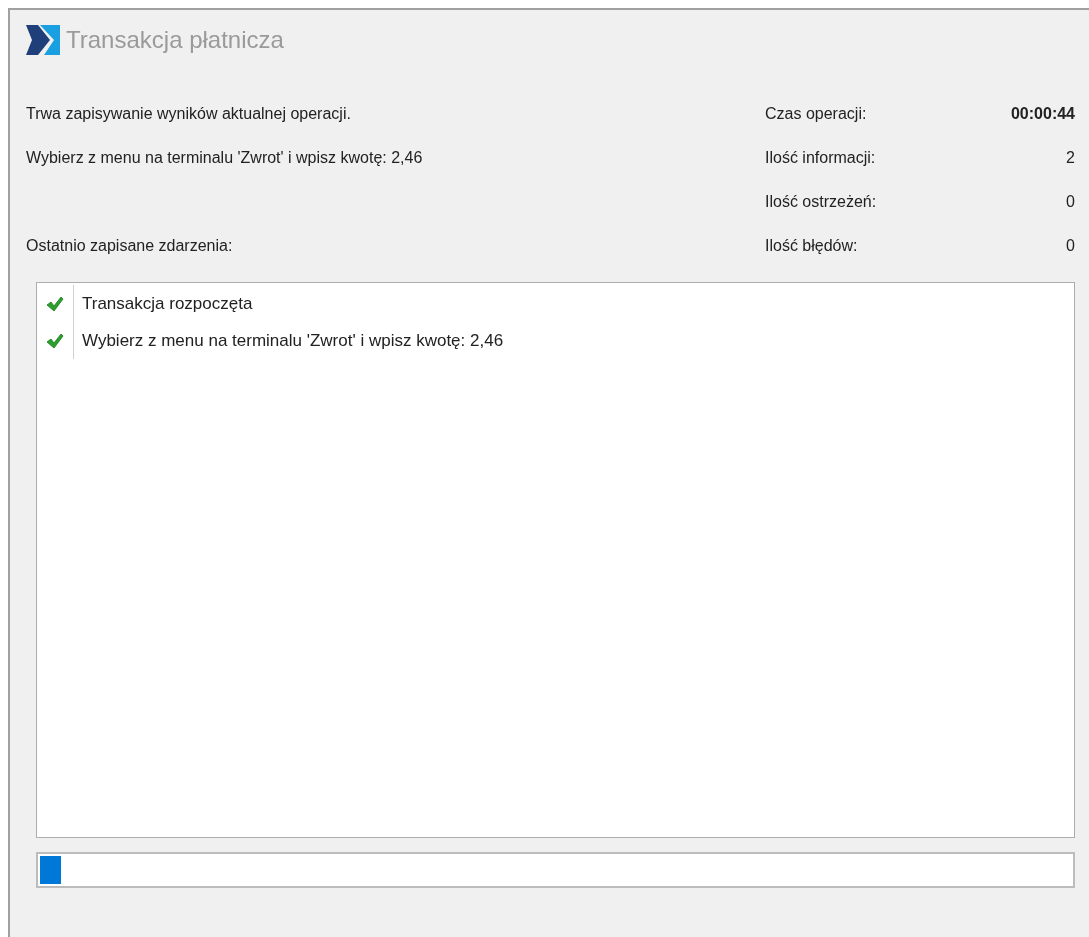 Image resolution: width=1089 pixels, height=937 pixels. I want to click on status-message: Trwa zapisywanie wyników aktualnej operacji., so click(188, 114).